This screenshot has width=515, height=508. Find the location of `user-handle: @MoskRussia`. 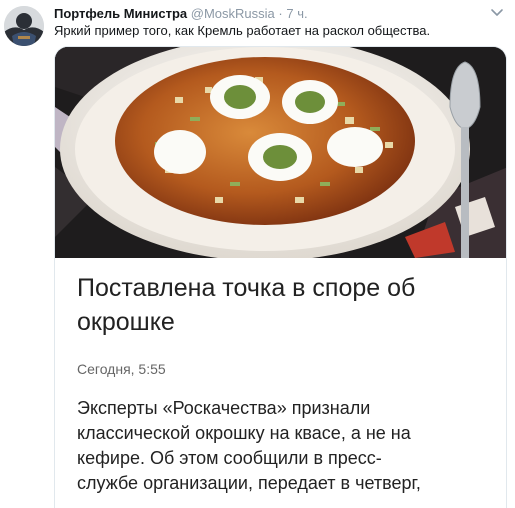

user-handle: @MoskRussia is located at coordinates (233, 13).